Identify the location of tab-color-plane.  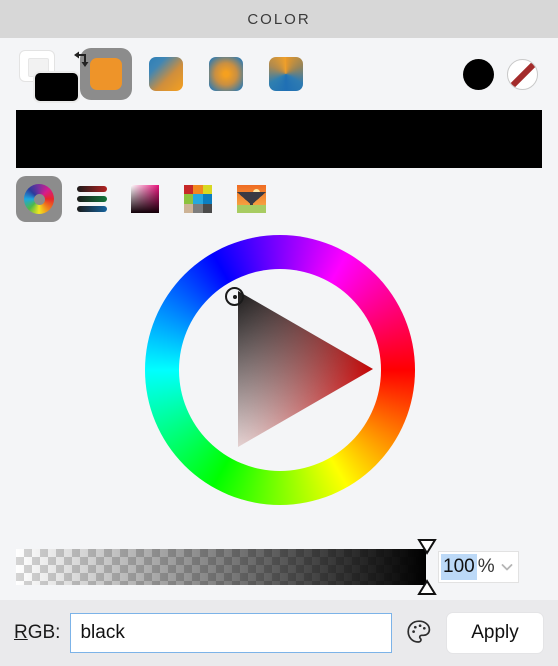
(145, 199).